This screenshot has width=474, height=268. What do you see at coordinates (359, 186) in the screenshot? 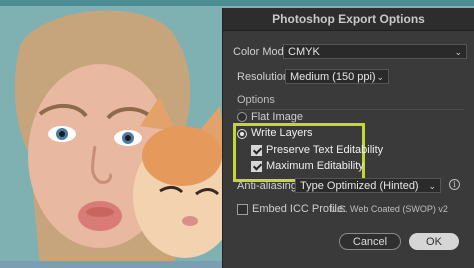
I see `anti-aliasing-value: Type Optimized (Hinted)` at bounding box center [359, 186].